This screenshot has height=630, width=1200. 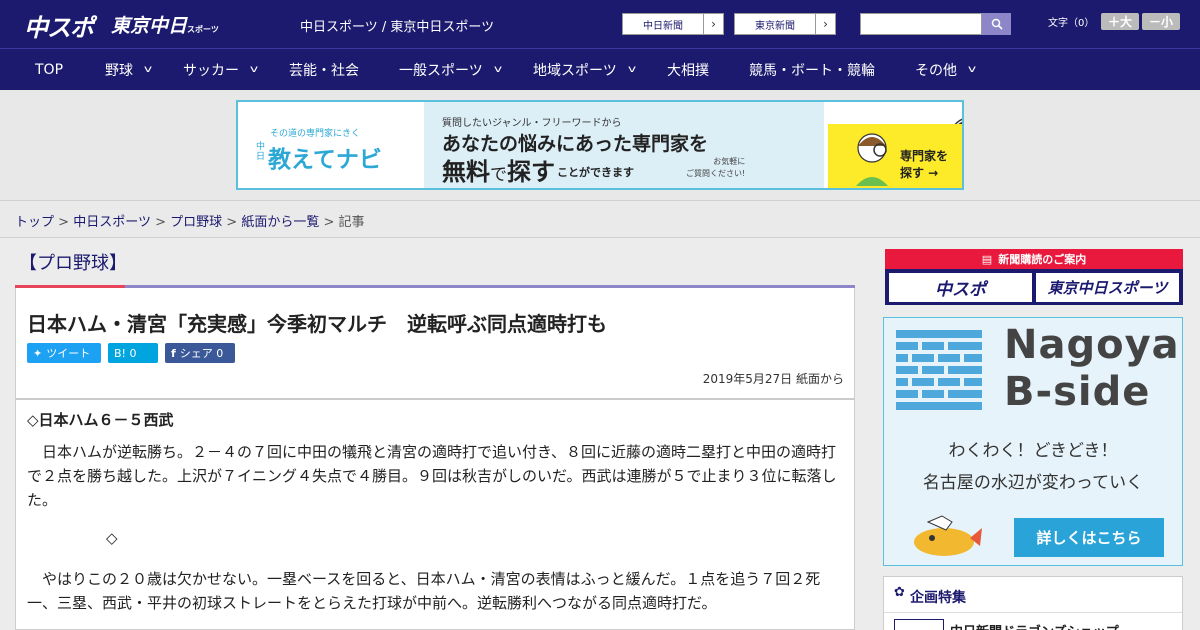 What do you see at coordinates (73, 263) in the screenshot?
I see `category-title: 【プロ野球】` at bounding box center [73, 263].